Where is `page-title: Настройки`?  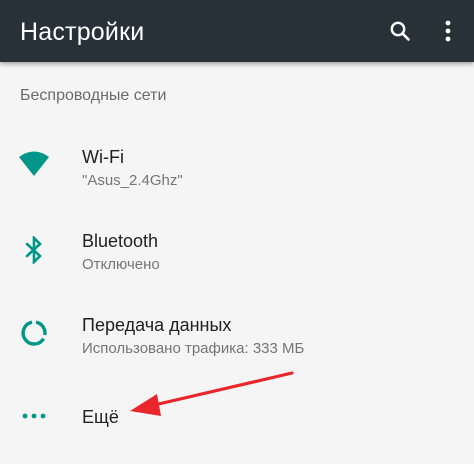
page-title: Настройки is located at coordinates (82, 32).